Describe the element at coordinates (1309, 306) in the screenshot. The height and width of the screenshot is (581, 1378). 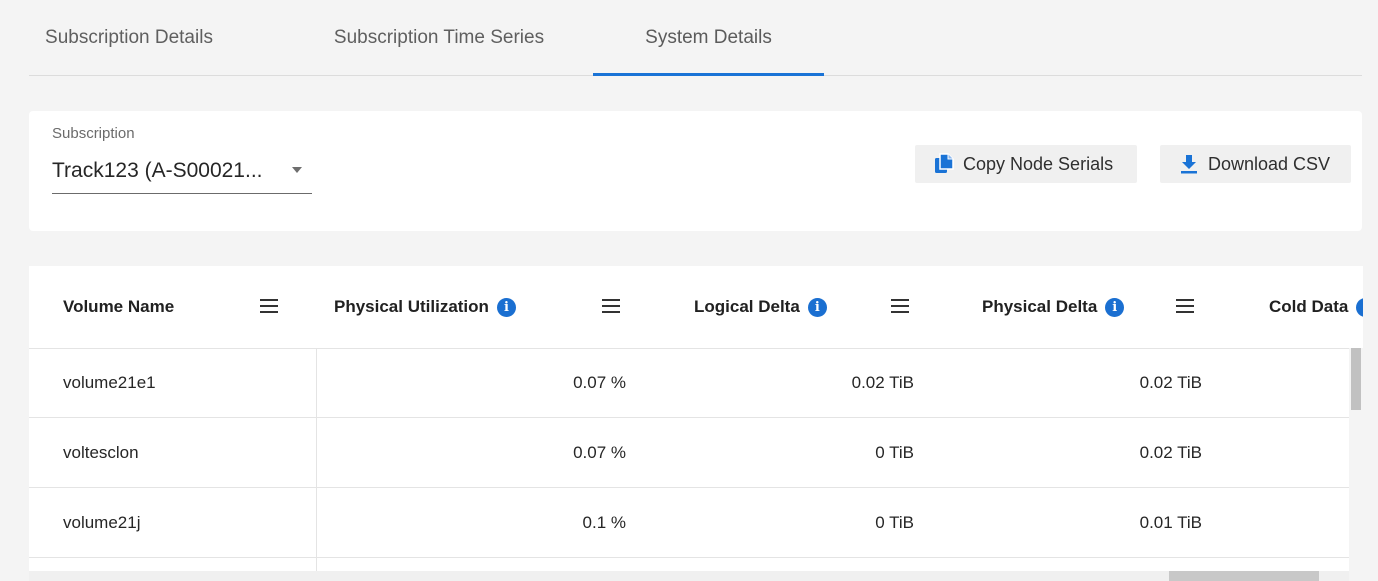
I see `column-header-label: Cold Data` at that location.